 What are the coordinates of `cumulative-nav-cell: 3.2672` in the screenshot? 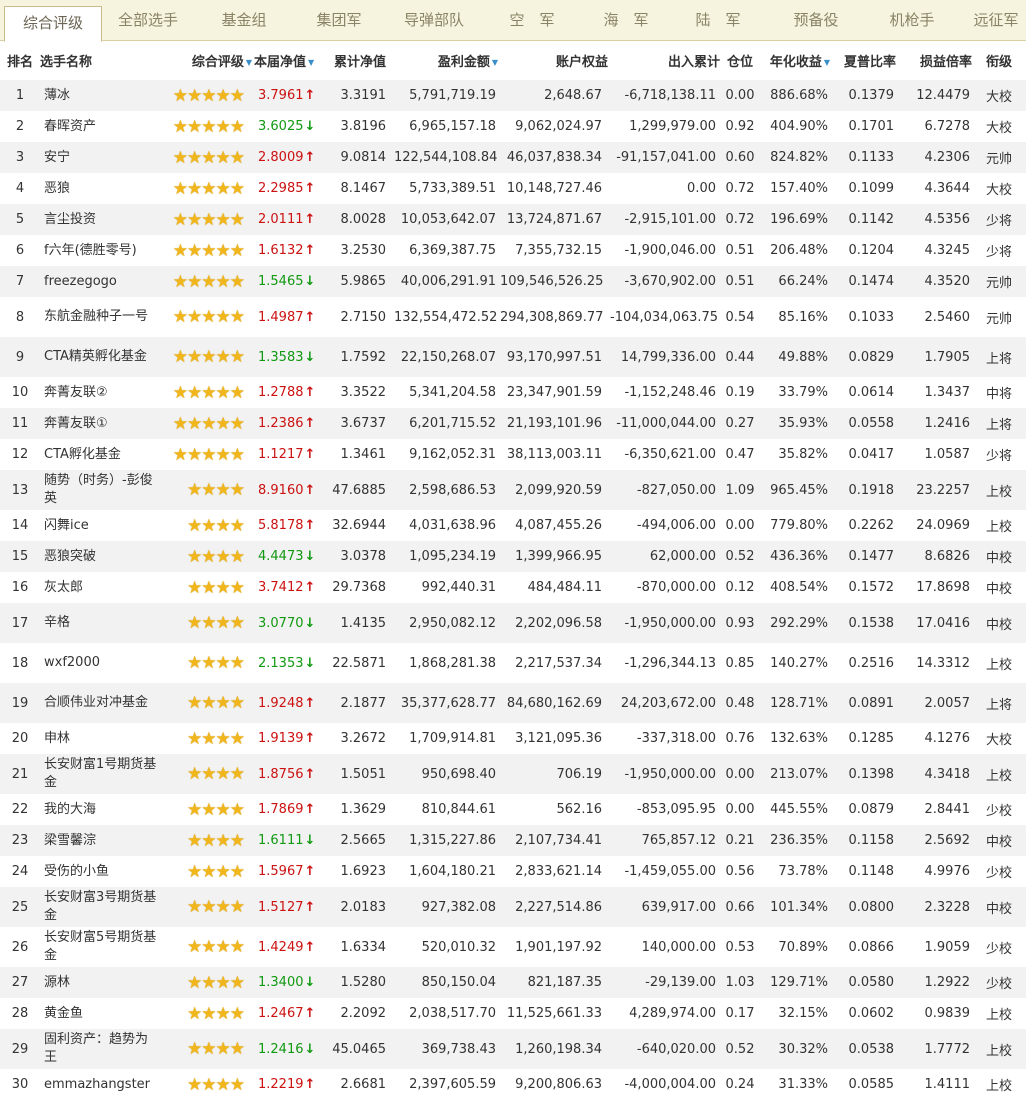 It's located at (363, 738).